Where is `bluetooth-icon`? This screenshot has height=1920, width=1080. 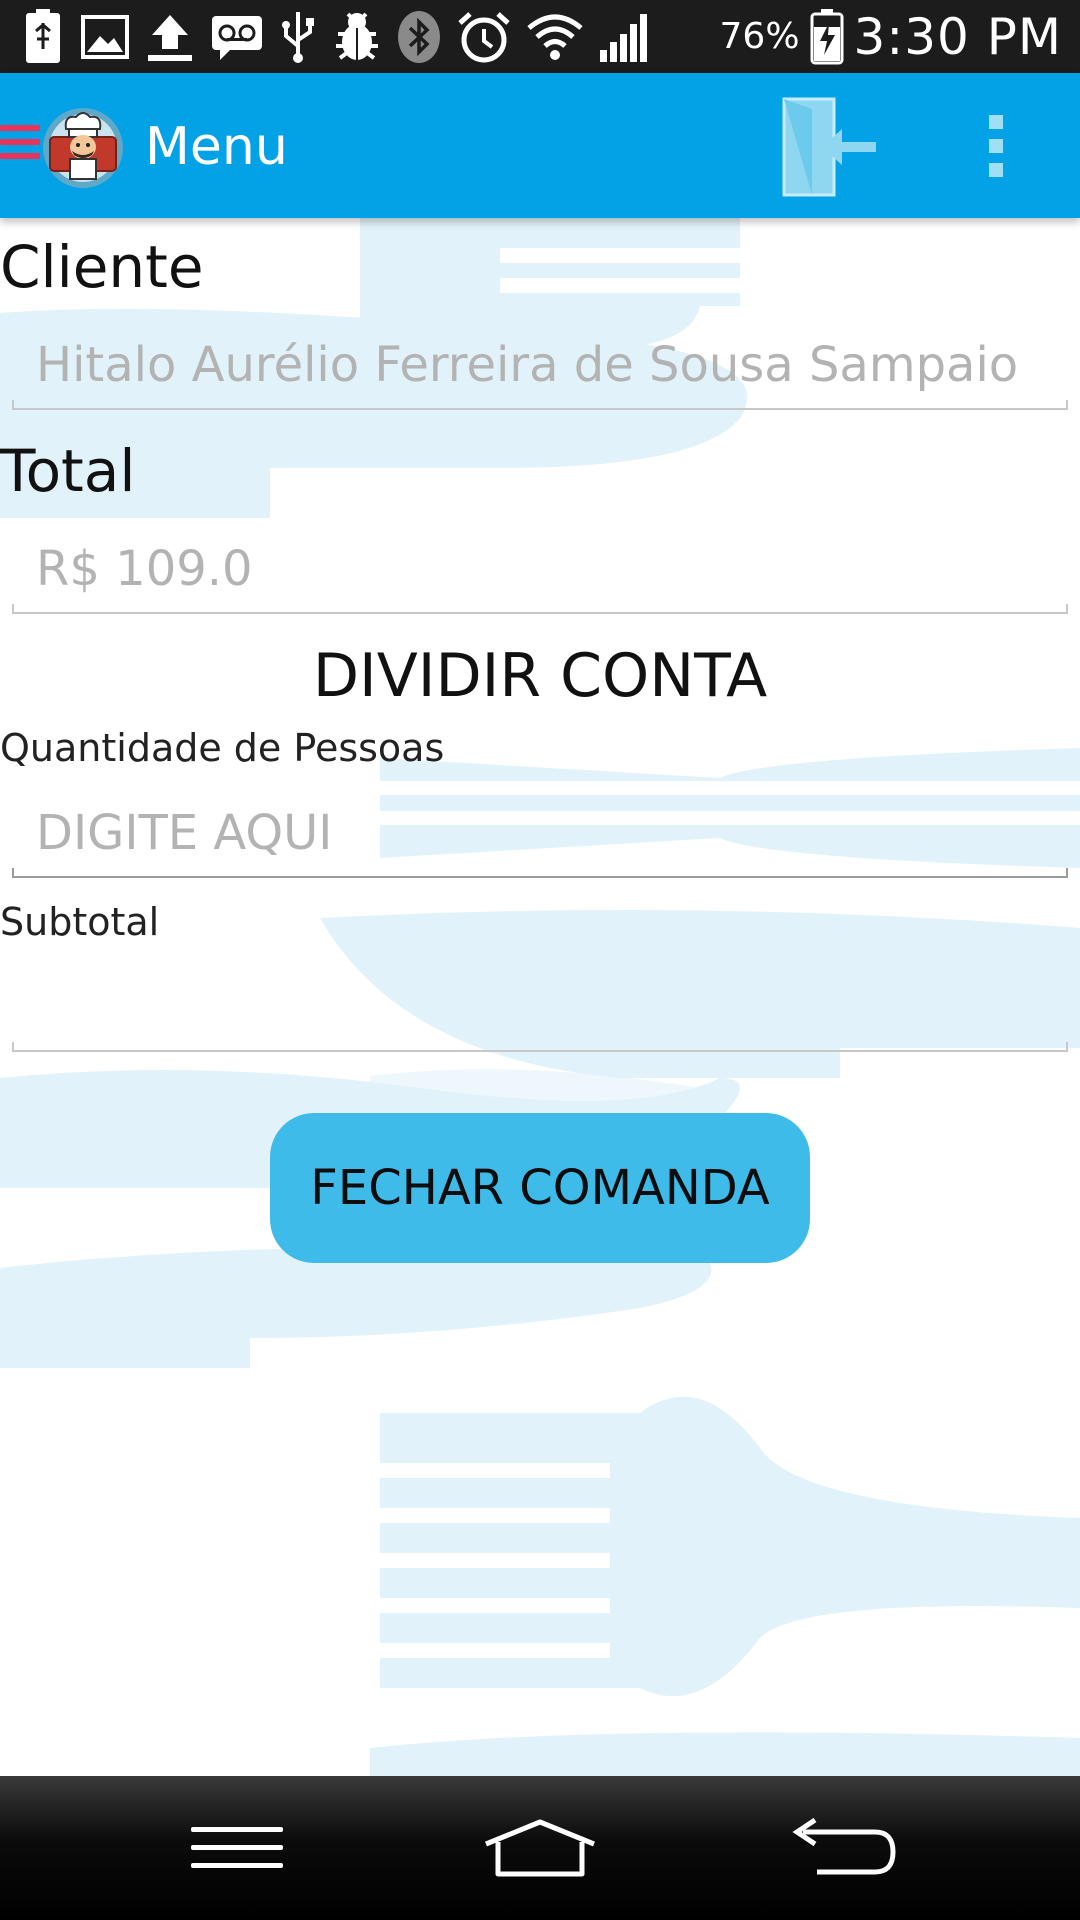
bluetooth-icon is located at coordinates (419, 37).